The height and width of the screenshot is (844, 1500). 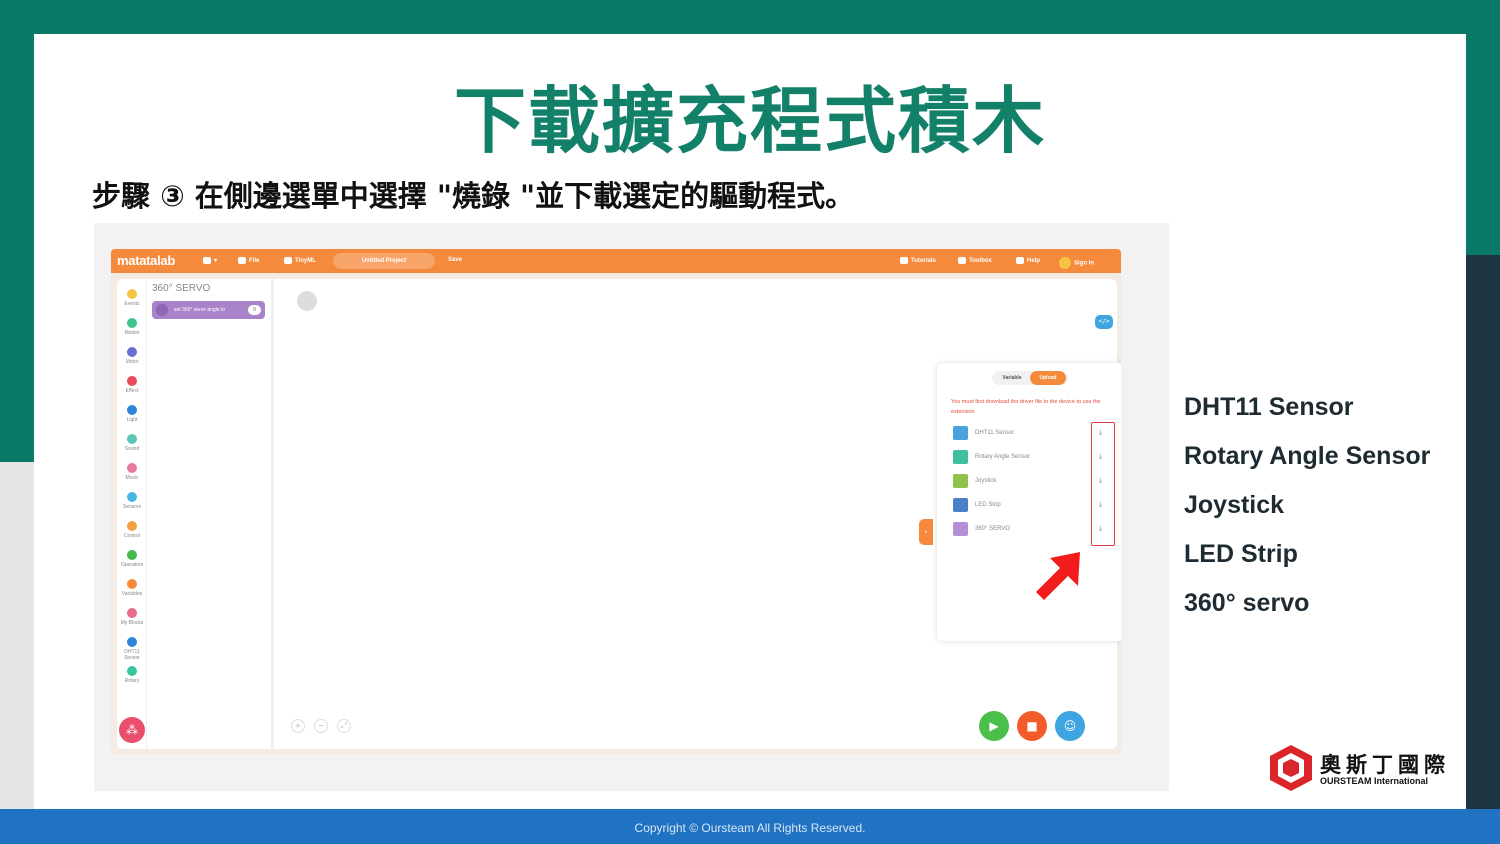 What do you see at coordinates (181, 288) in the screenshot?
I see `palette-title: 360° SERVO` at bounding box center [181, 288].